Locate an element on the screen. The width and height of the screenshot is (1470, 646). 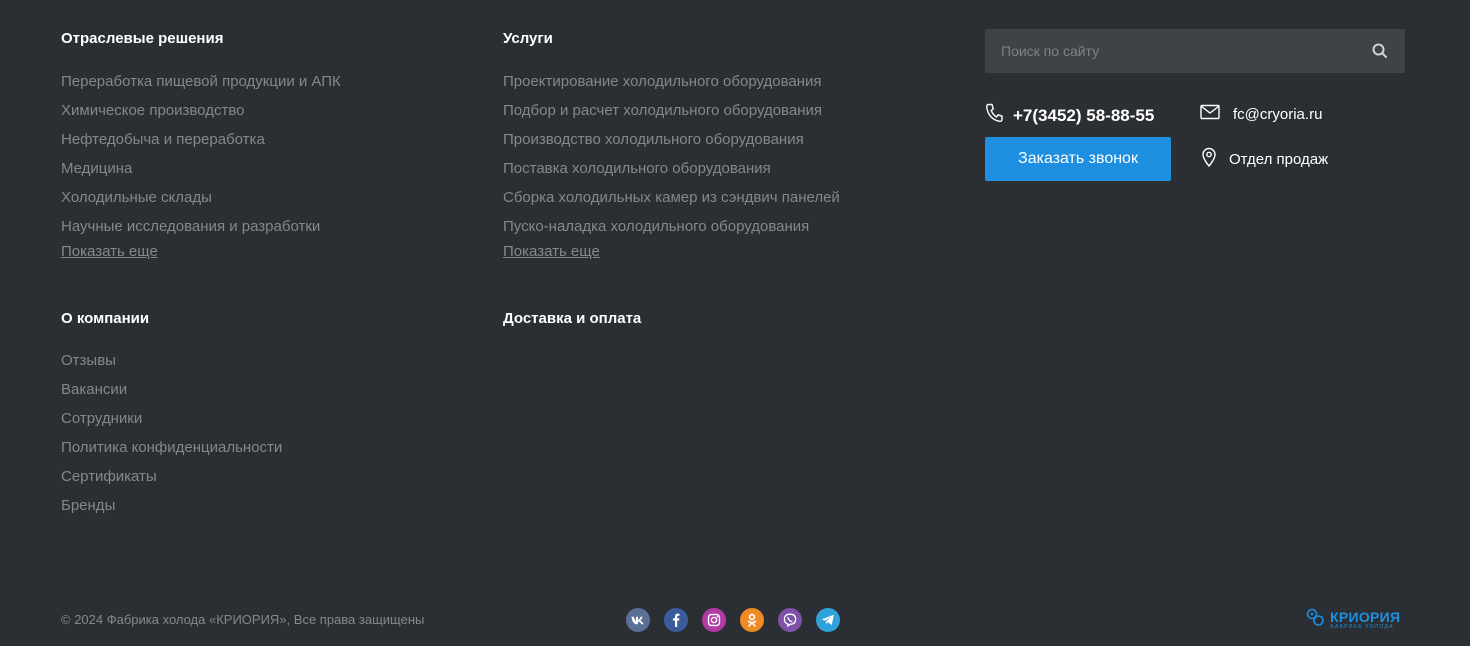
order-call-button: Заказать звонок is located at coordinates (1078, 159).